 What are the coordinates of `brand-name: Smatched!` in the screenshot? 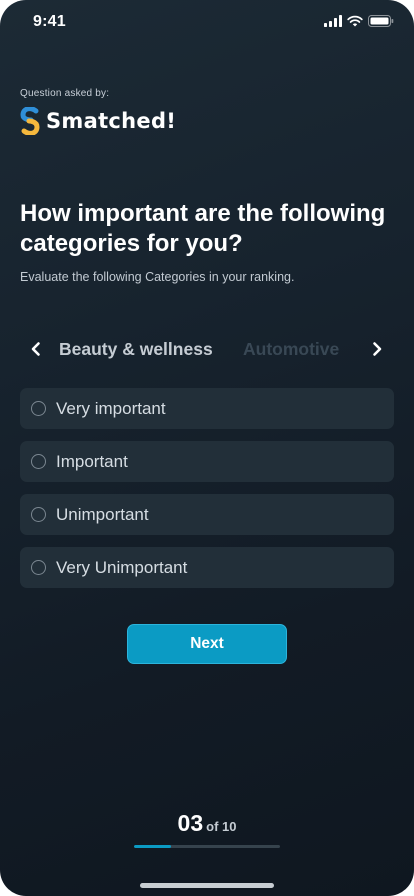 It's located at (111, 121).